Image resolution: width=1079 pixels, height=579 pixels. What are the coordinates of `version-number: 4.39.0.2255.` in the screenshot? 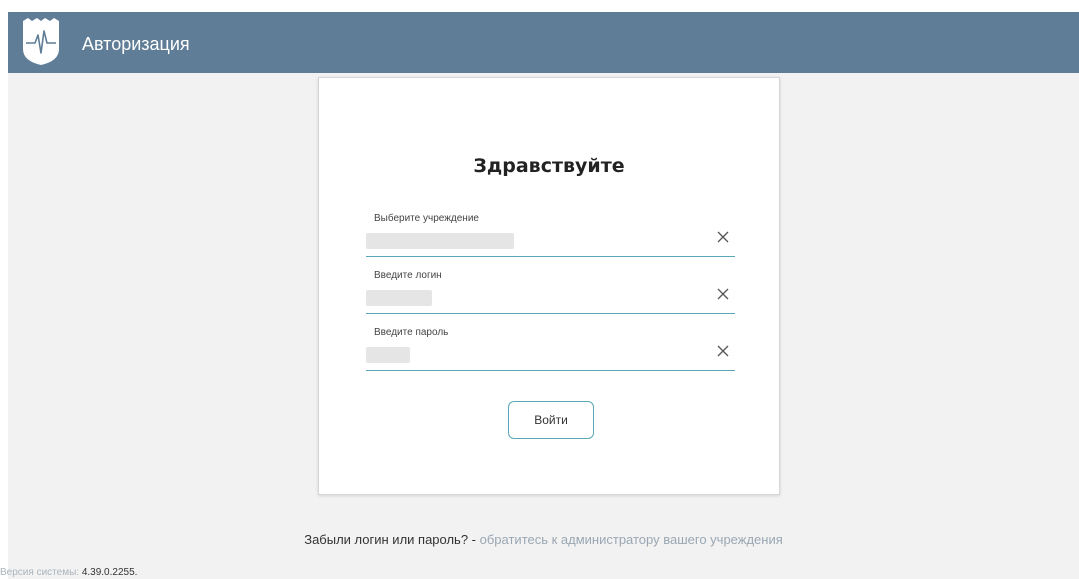 It's located at (109, 572).